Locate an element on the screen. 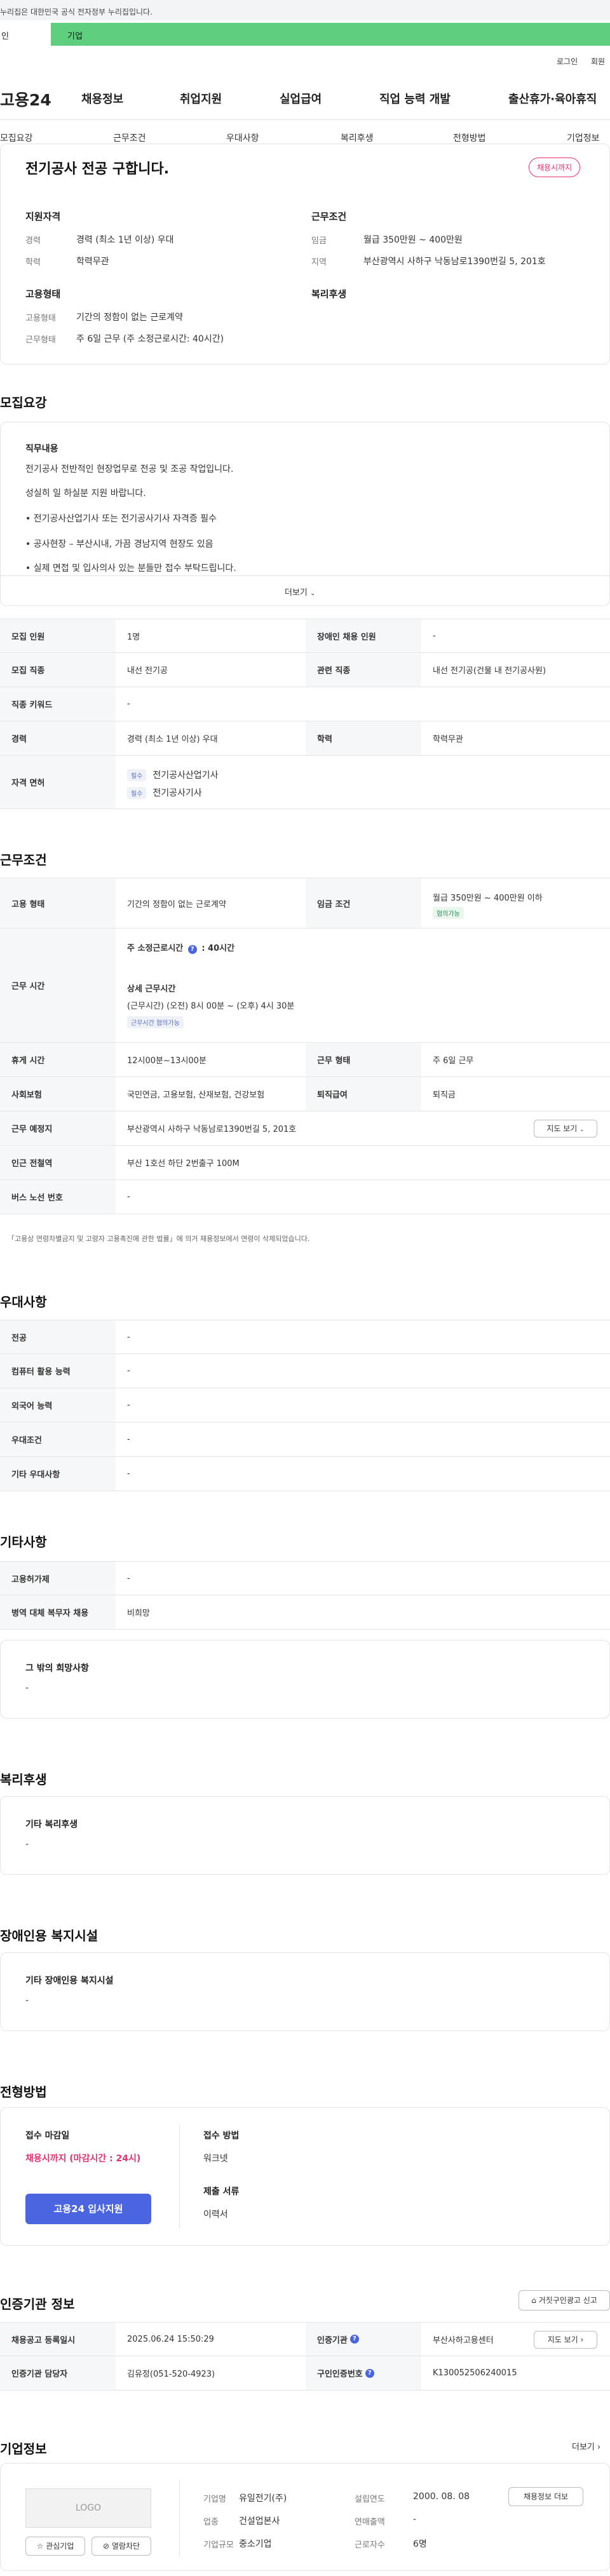  gnb-job-info: 채용정보 is located at coordinates (102, 98).